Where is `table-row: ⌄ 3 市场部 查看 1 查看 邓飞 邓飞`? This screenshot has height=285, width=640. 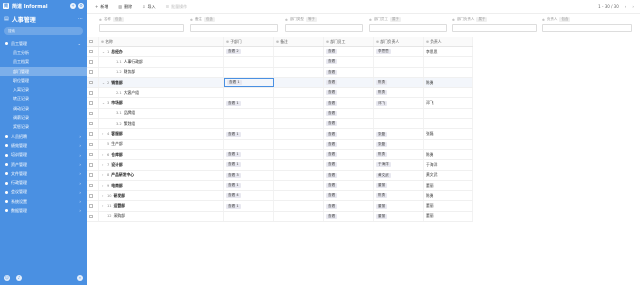 table-row: ⌄ 3 市场部 查看 1 查看 邓飞 邓飞 is located at coordinates (280, 103).